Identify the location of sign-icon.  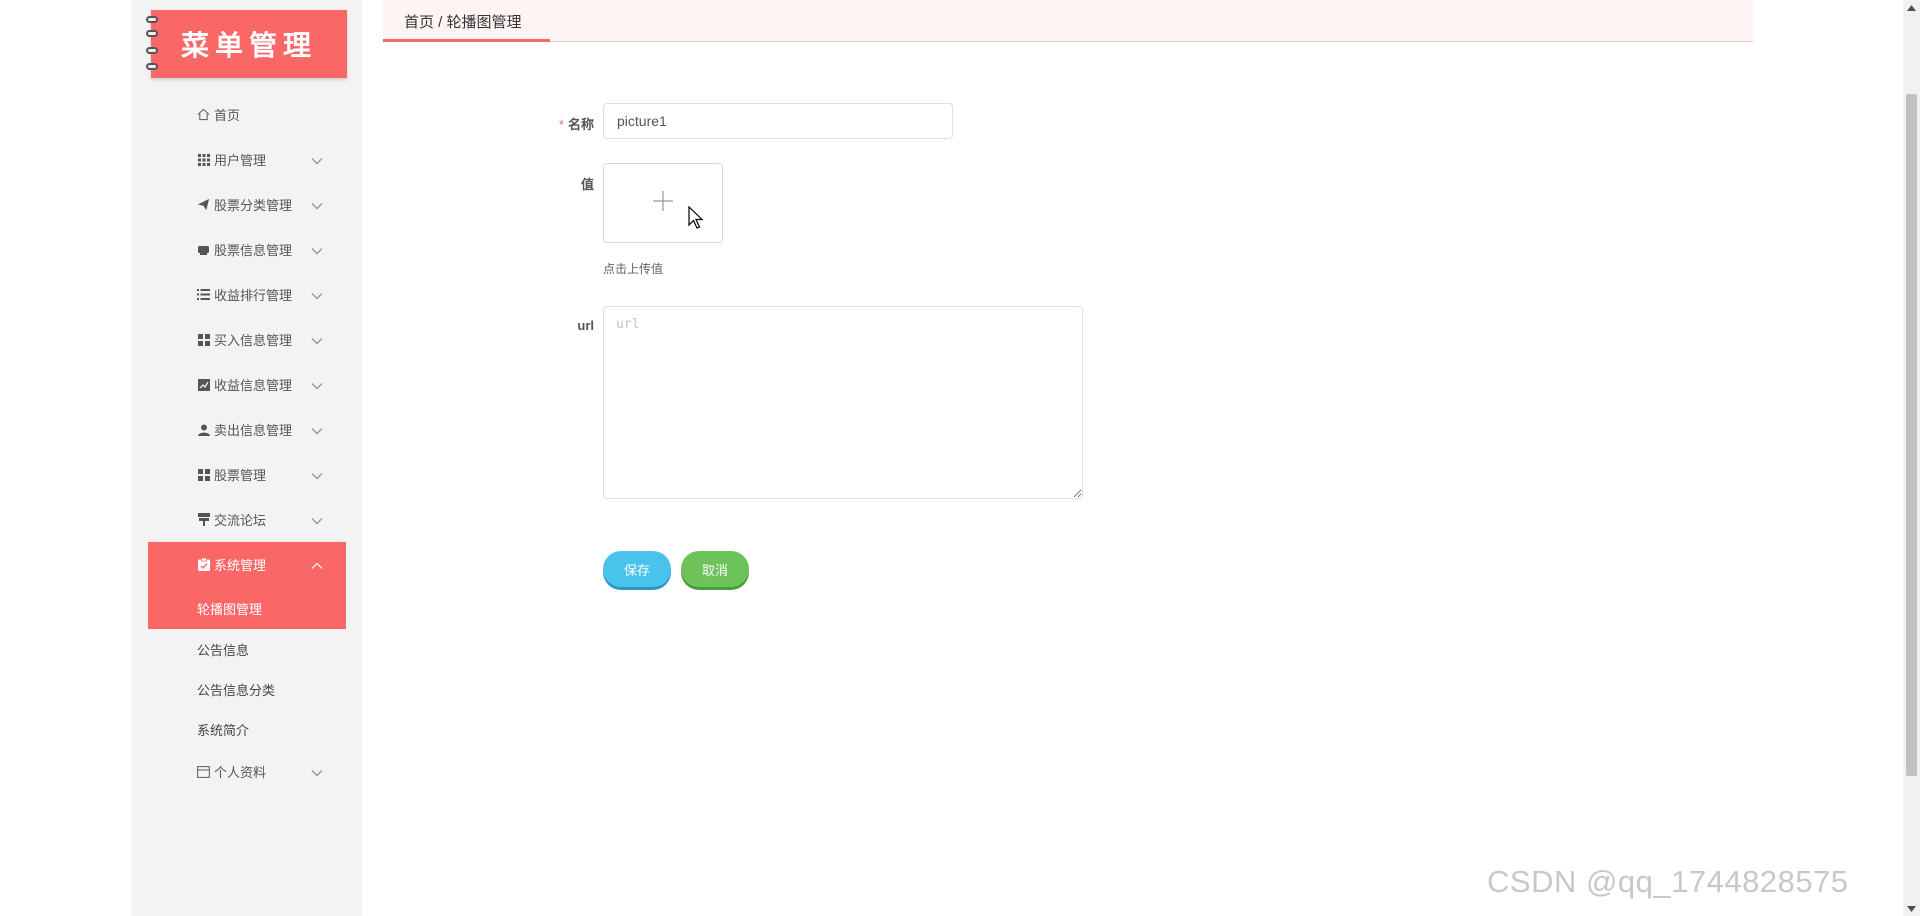
(203, 519).